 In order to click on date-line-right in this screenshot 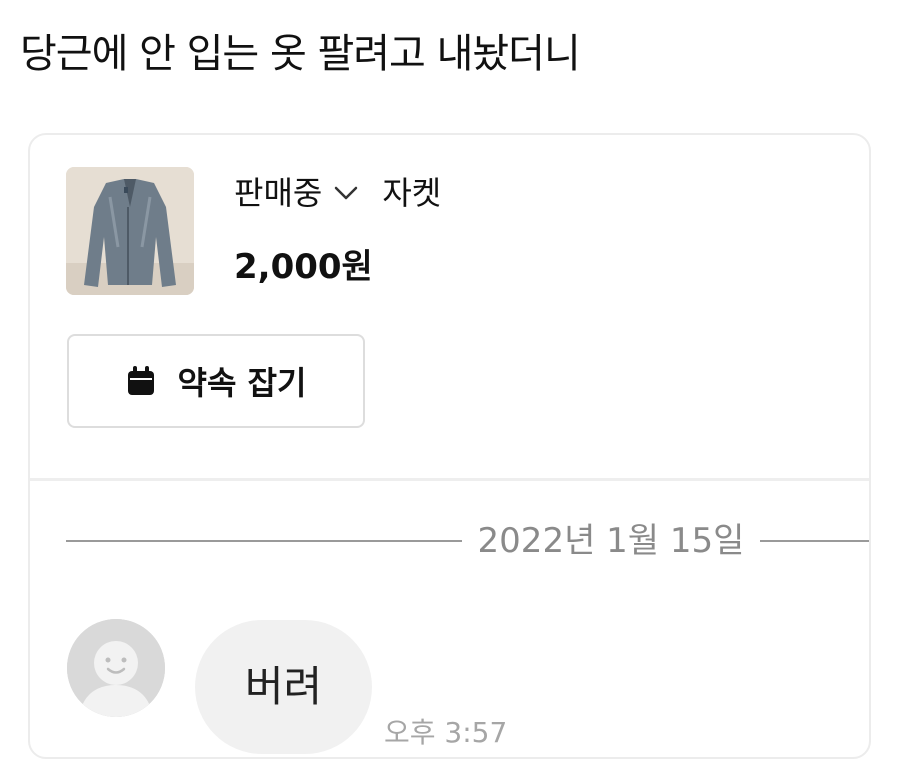, I will do `click(814, 541)`.